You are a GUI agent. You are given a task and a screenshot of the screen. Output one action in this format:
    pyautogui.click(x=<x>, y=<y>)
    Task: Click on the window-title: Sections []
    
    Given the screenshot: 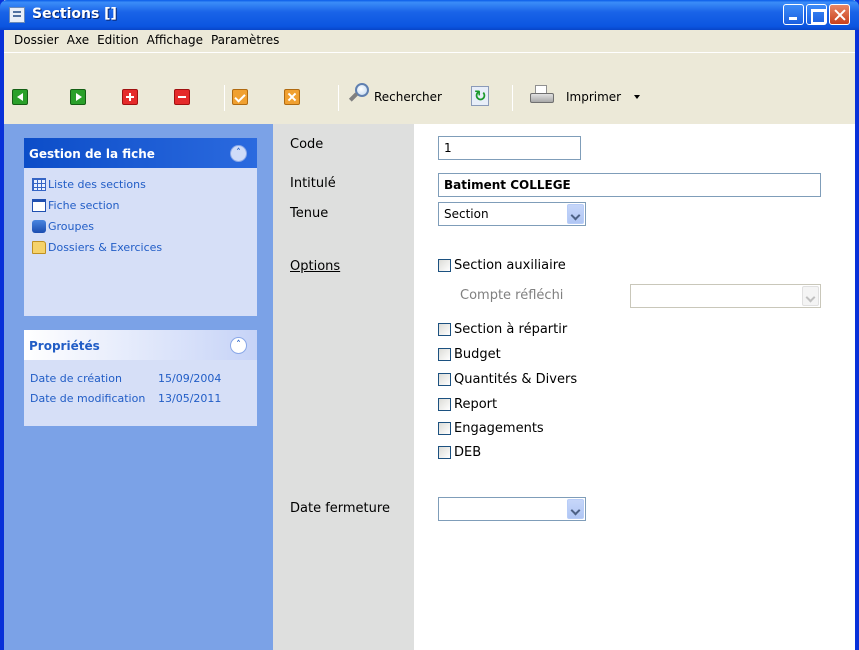 What is the action you would take?
    pyautogui.click(x=74, y=14)
    